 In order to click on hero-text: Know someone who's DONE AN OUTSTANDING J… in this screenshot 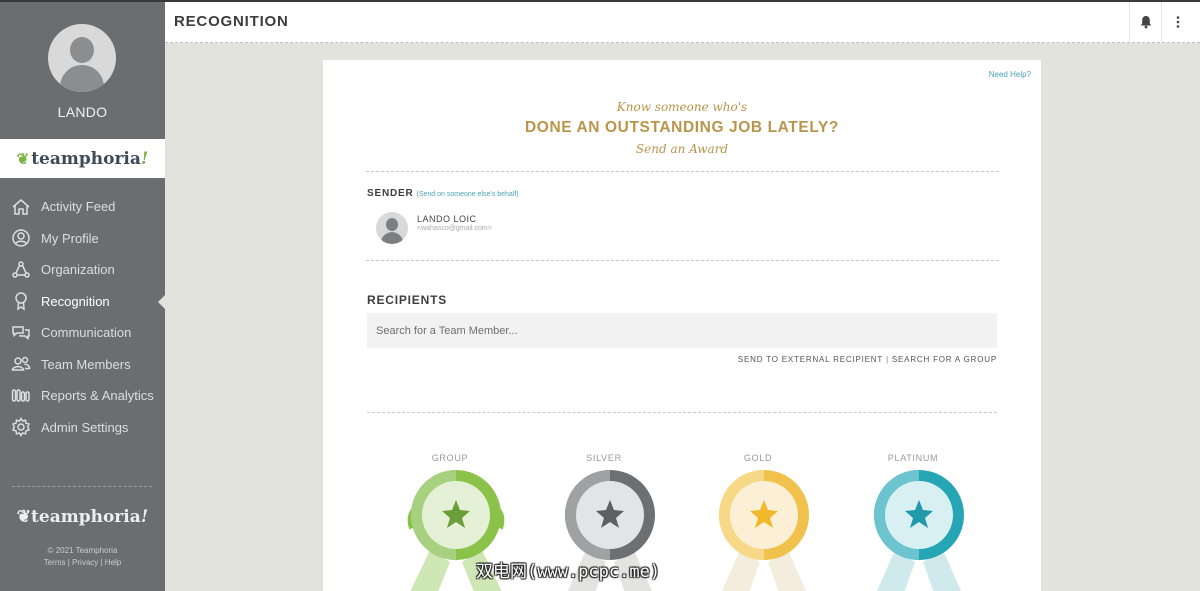, I will do `click(682, 128)`.